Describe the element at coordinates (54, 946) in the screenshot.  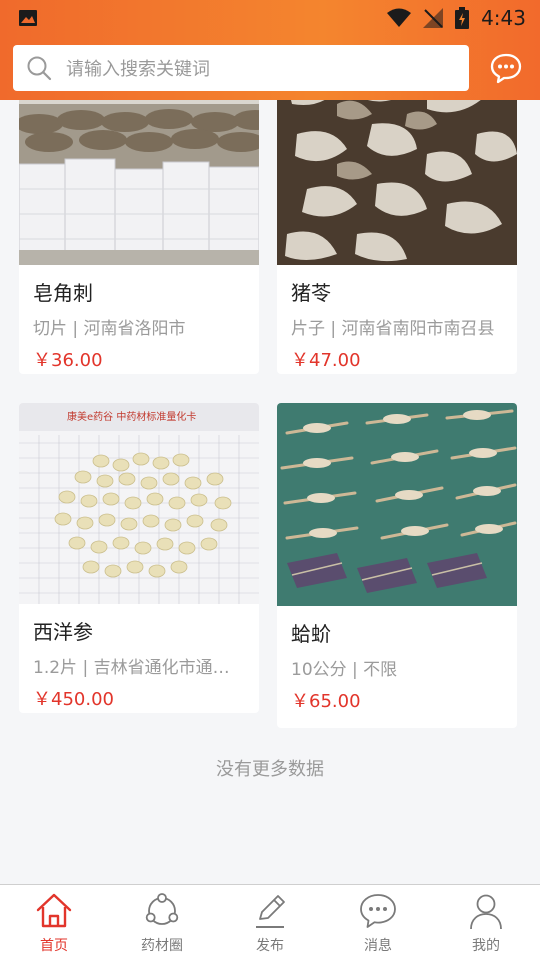
I see `tab-label: 首页` at that location.